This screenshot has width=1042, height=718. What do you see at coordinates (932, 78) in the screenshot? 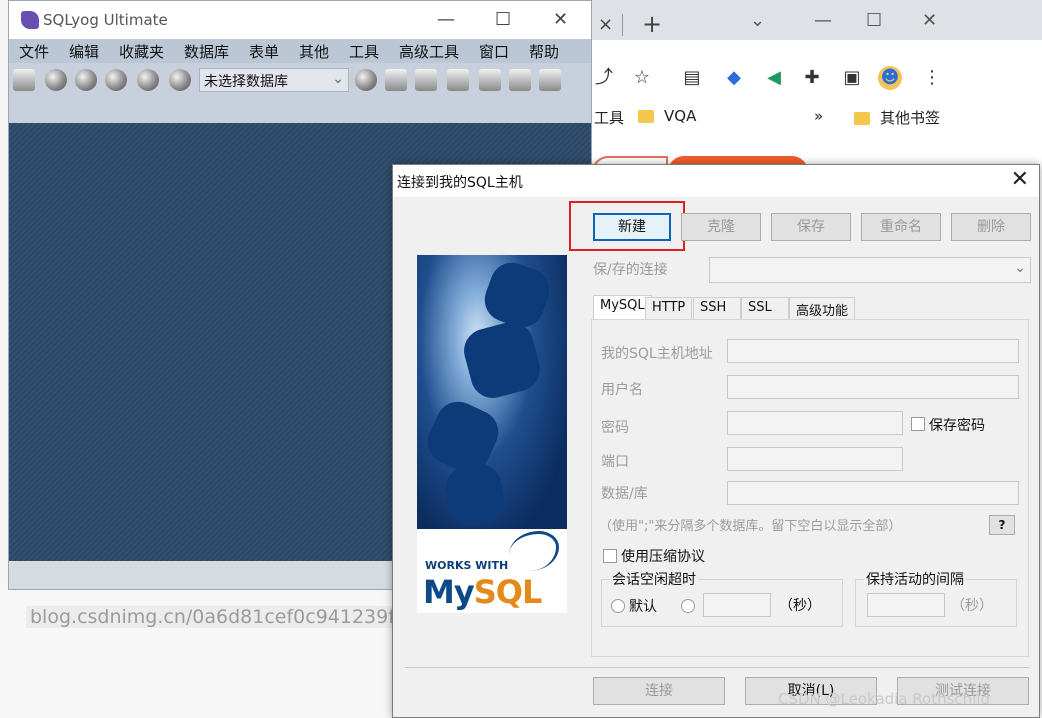
I see `browser-menu-icon: ⋮` at bounding box center [932, 78].